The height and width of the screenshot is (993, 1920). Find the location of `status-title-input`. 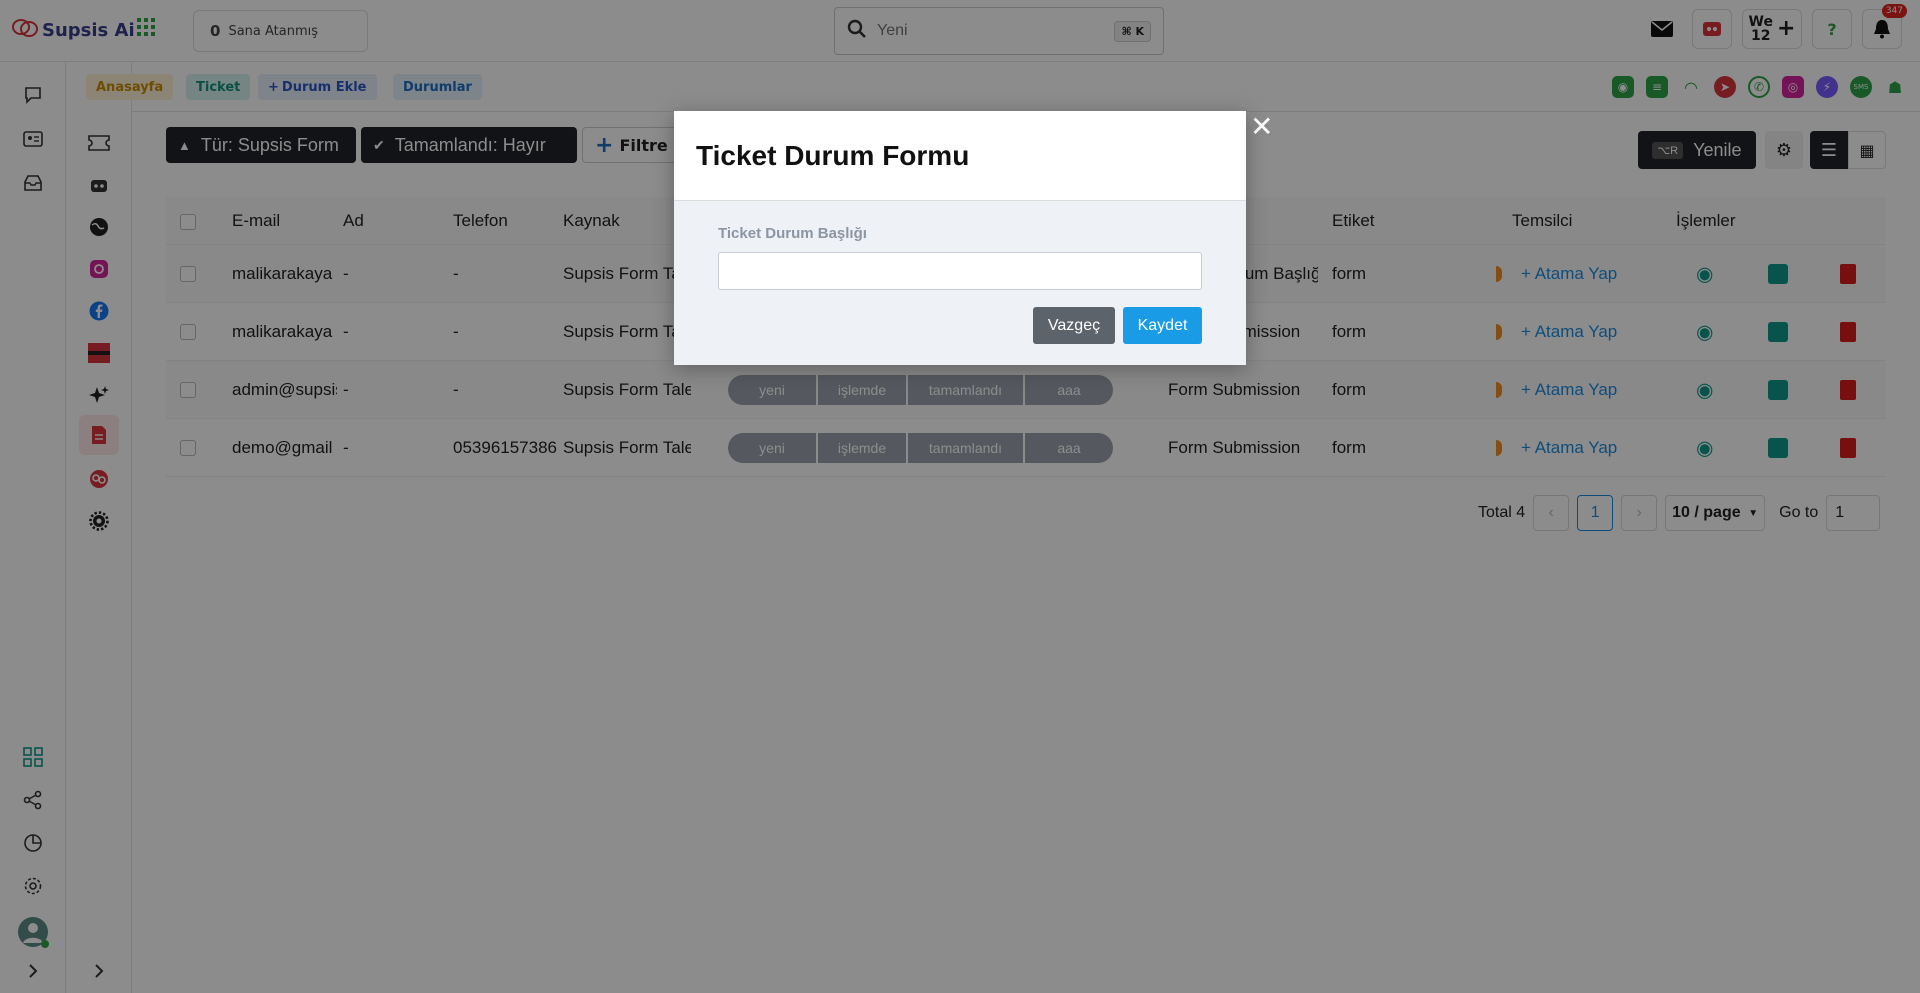

status-title-input is located at coordinates (960, 271).